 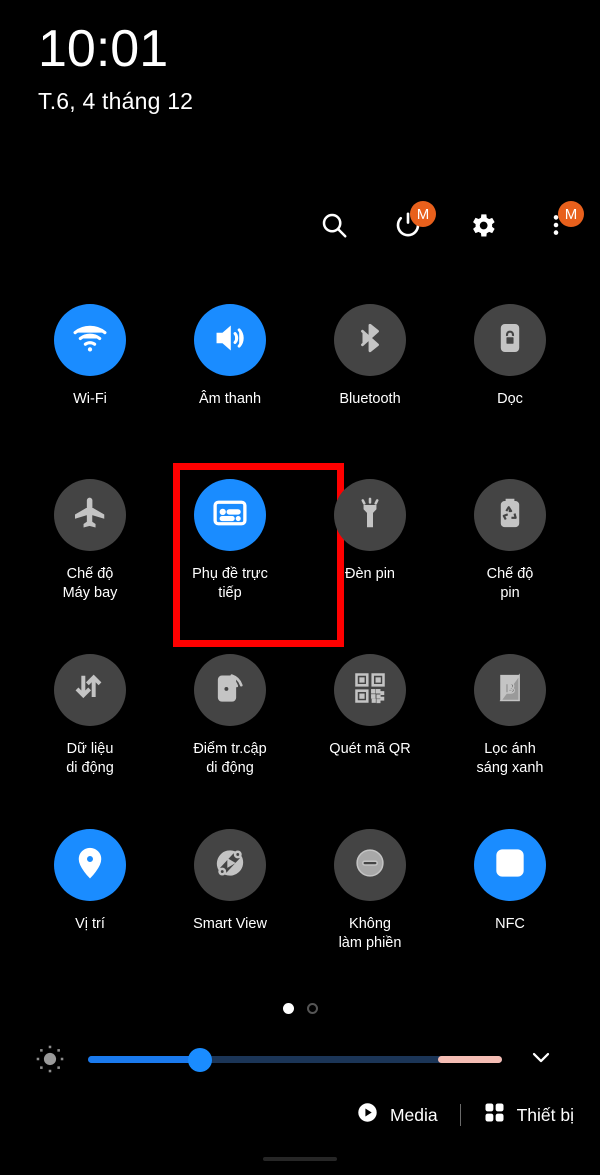 What do you see at coordinates (90, 399) in the screenshot?
I see `tile-label: Wi-Fi` at bounding box center [90, 399].